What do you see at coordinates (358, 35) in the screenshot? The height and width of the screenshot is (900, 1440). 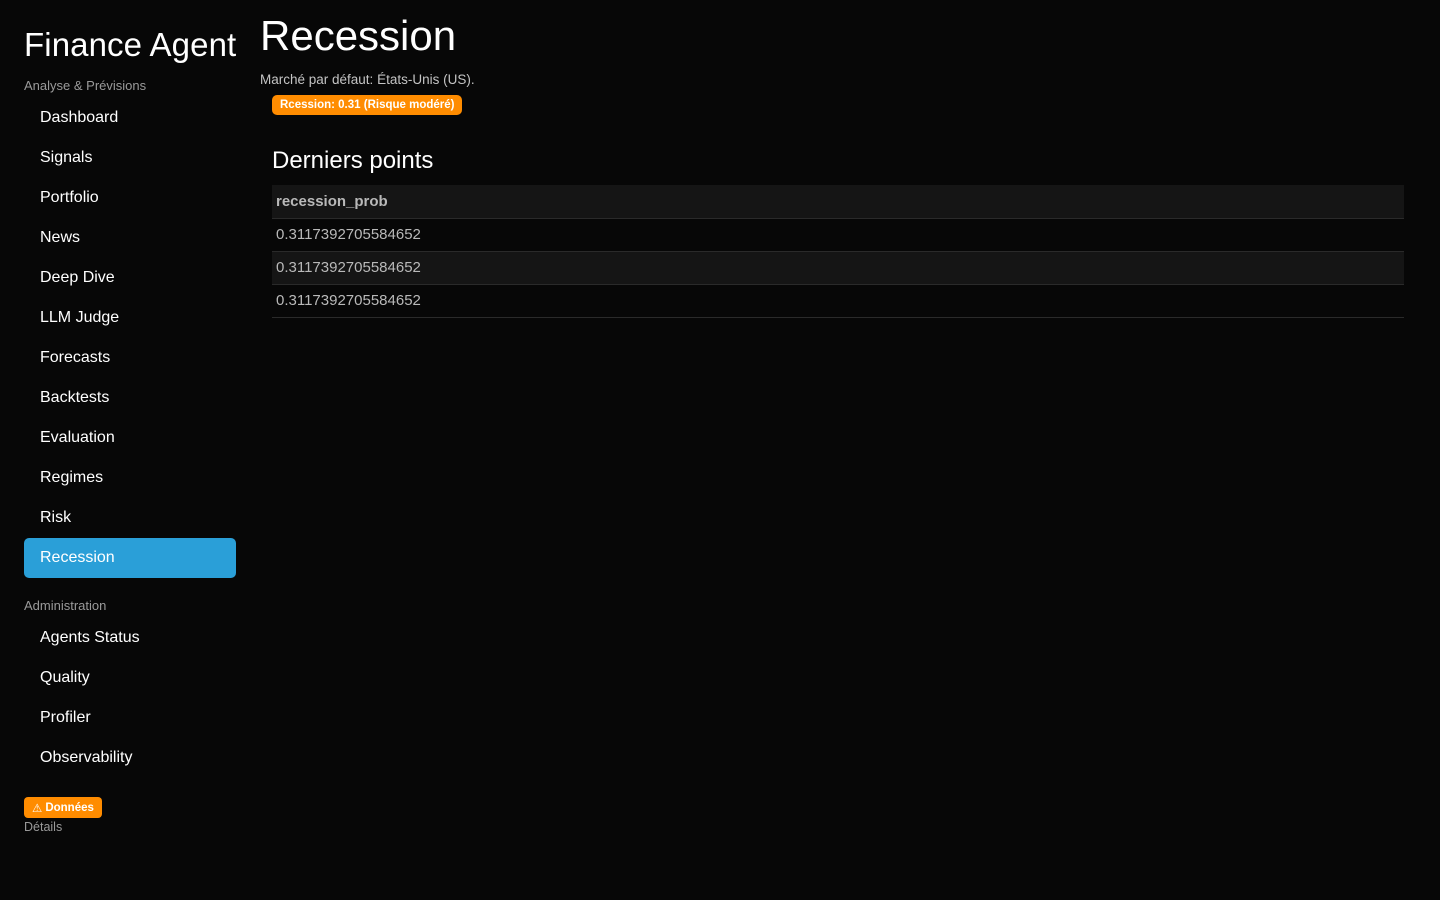 I see `page-title: Recession` at bounding box center [358, 35].